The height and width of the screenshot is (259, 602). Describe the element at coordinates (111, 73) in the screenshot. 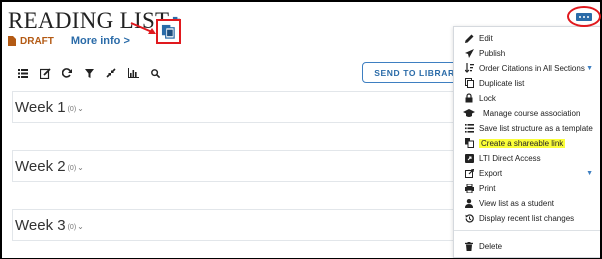

I see `collapse-icon` at that location.